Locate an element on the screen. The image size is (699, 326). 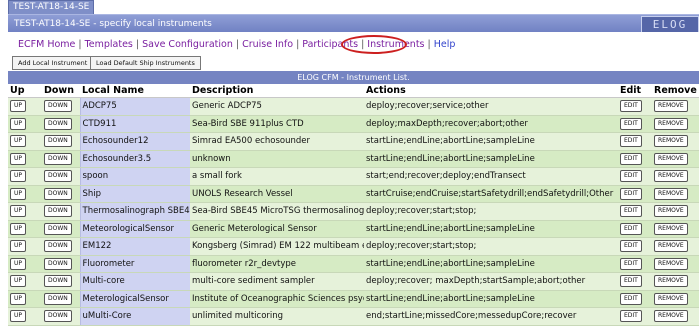
local-name: Fluorometer is located at coordinates (134, 264).